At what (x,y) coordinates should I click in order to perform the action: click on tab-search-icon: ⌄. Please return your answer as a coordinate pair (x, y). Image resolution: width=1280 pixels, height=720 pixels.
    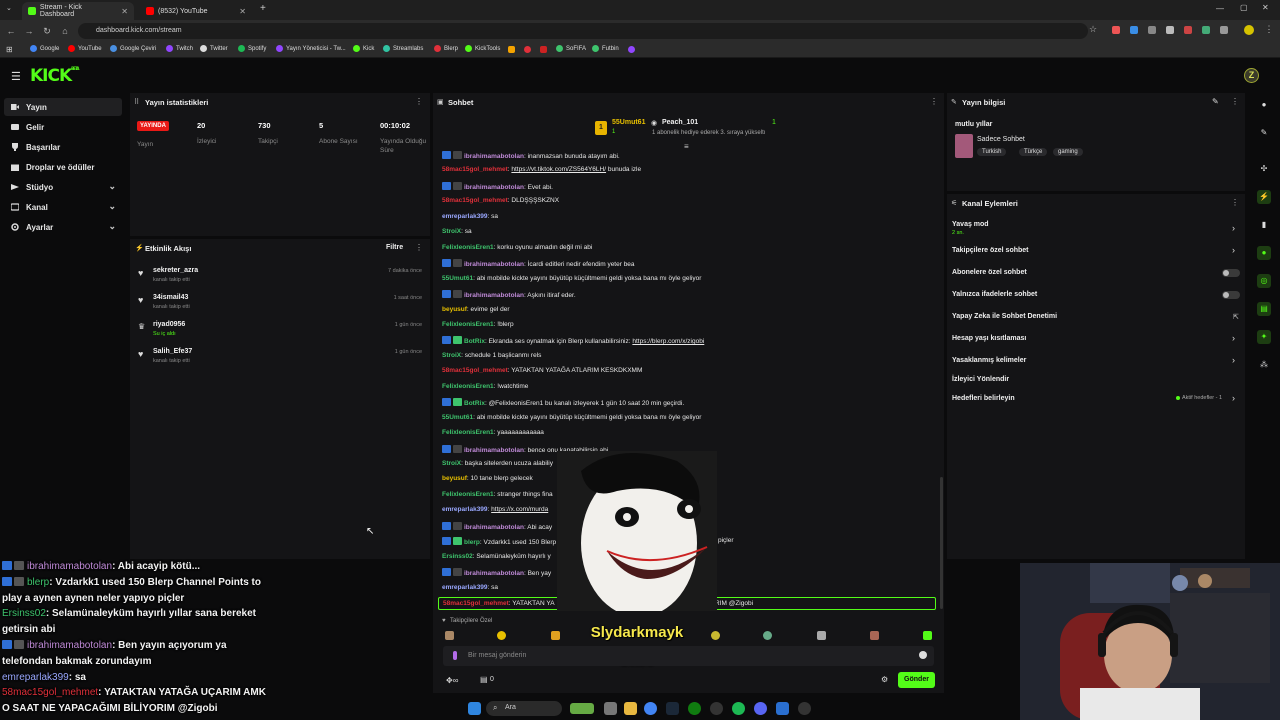
    Looking at the image, I should click on (9, 8).